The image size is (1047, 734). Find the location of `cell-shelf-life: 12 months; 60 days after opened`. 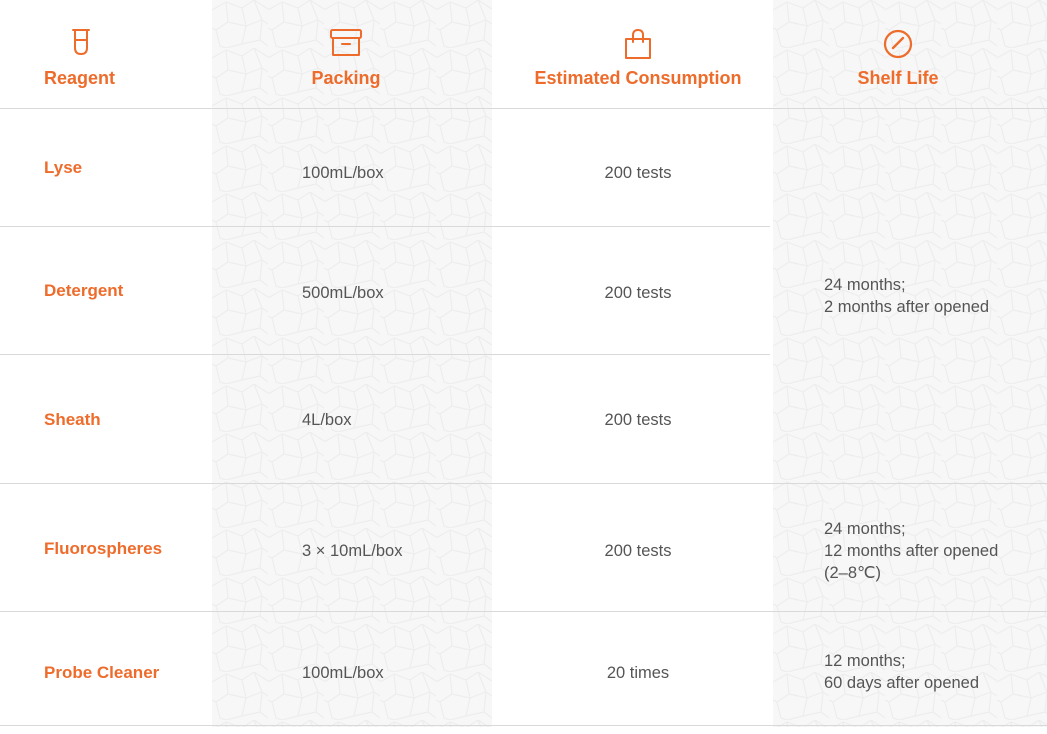

cell-shelf-life: 12 months; 60 days after opened is located at coordinates (901, 672).